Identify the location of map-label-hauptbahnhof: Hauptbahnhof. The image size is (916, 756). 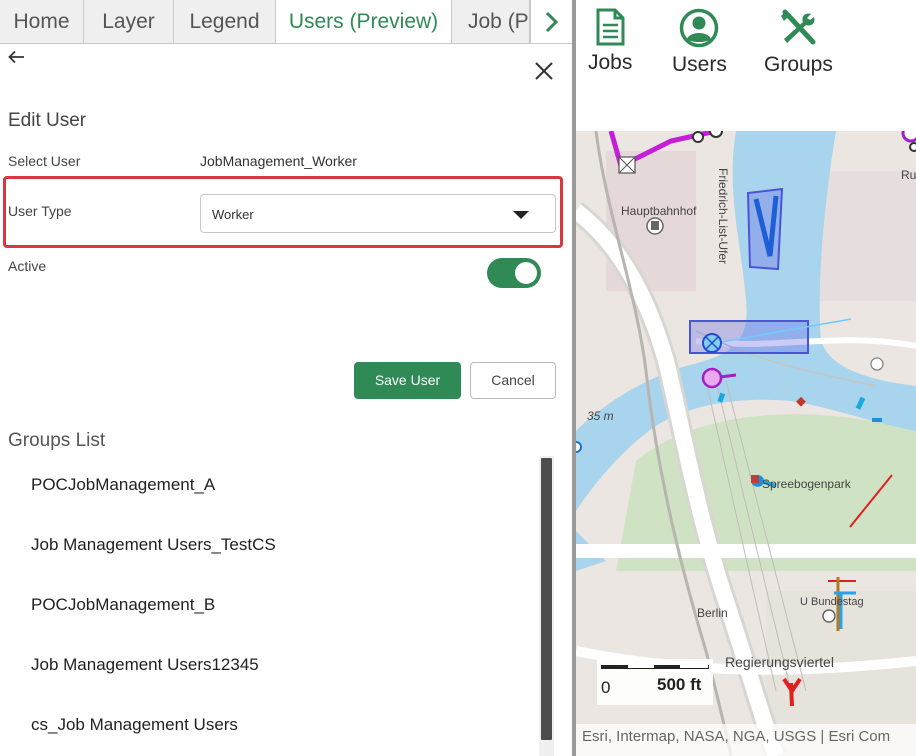
(659, 211).